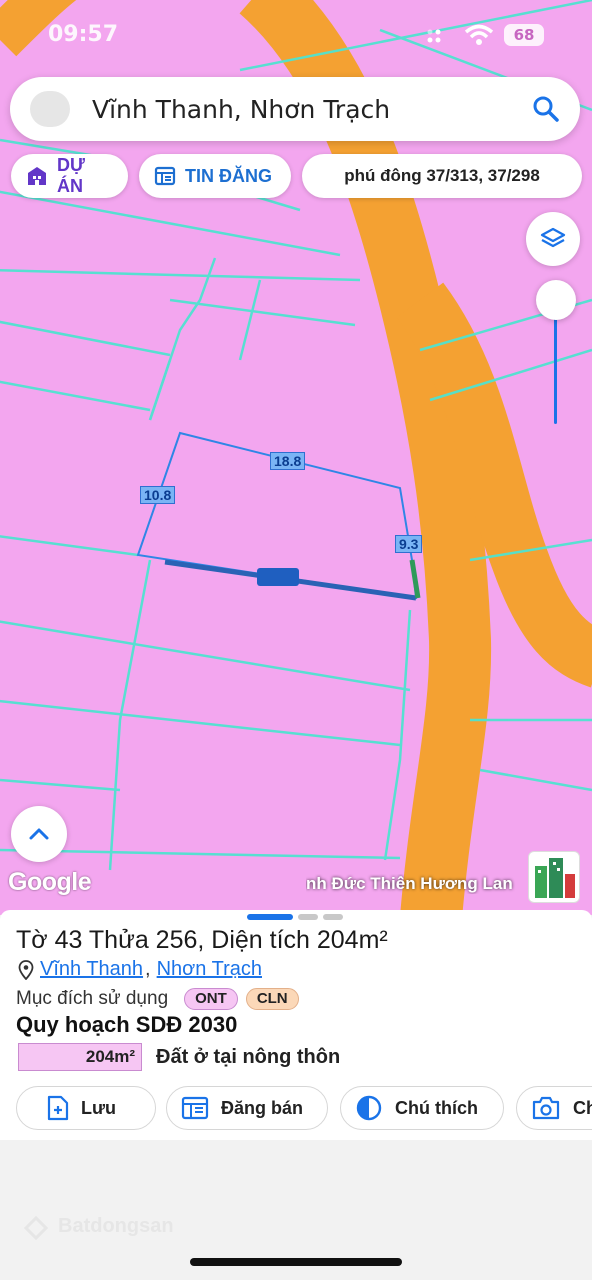  I want to click on parcel-filter-chip: phú đông 37/313, 37/298, so click(442, 176).